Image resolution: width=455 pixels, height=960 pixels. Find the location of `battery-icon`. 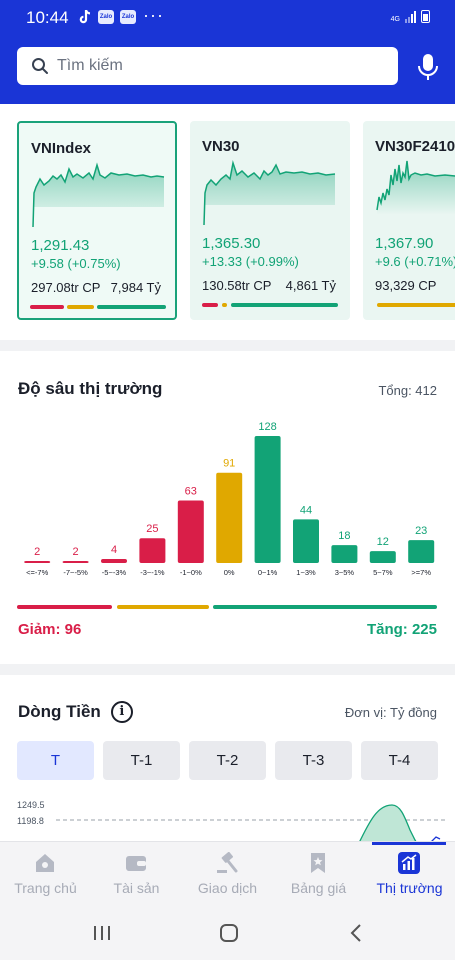

battery-icon is located at coordinates (425, 16).